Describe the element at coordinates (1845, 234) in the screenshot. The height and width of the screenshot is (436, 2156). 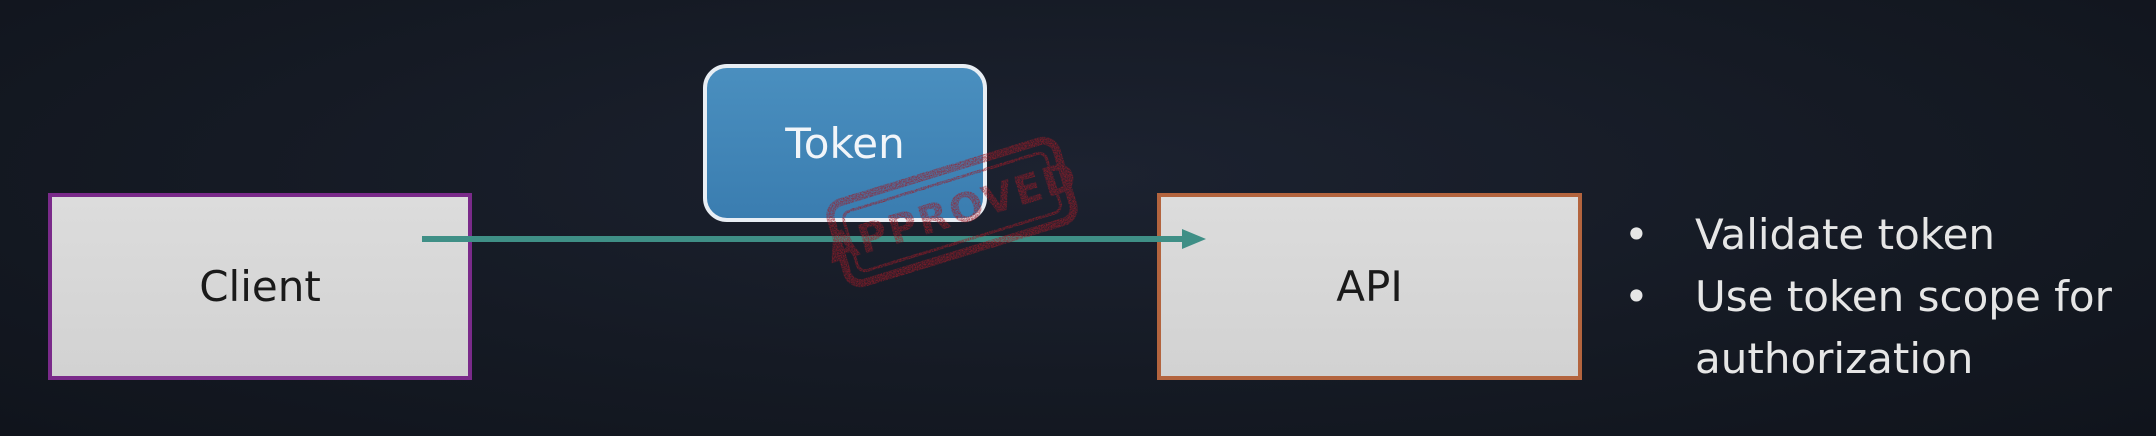
I see `bullet-text: Validate token` at that location.